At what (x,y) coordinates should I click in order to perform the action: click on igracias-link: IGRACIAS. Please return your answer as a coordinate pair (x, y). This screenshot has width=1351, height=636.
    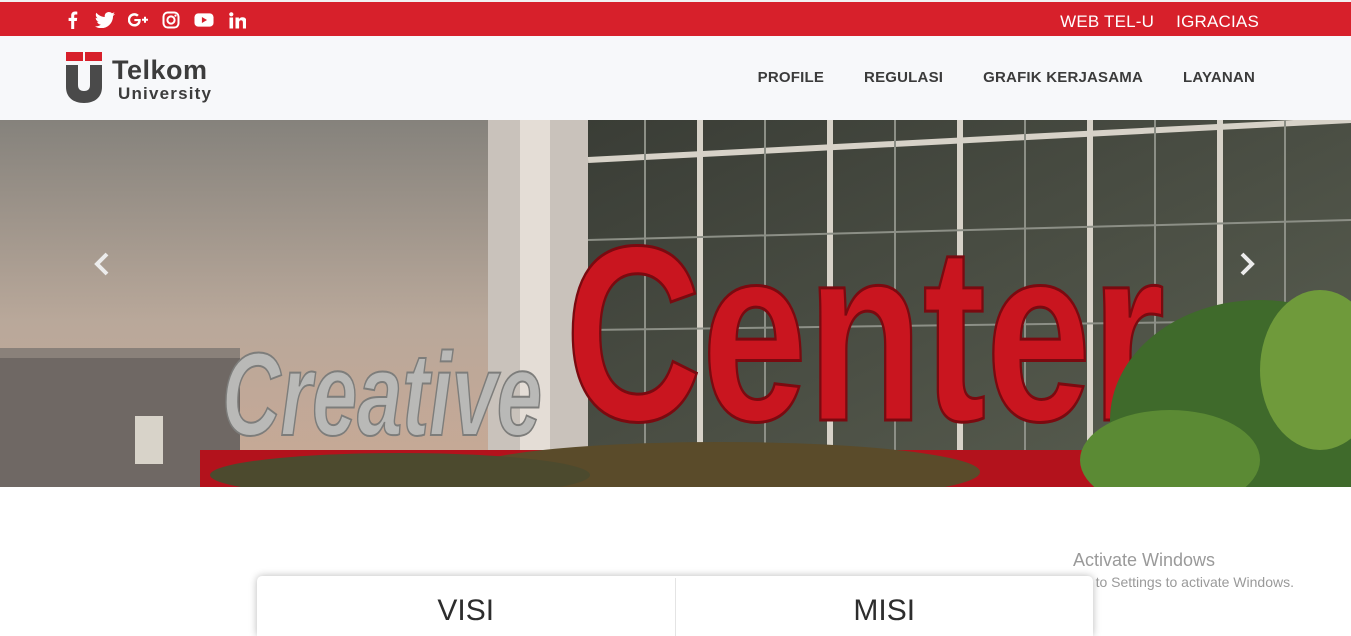
    Looking at the image, I should click on (1217, 22).